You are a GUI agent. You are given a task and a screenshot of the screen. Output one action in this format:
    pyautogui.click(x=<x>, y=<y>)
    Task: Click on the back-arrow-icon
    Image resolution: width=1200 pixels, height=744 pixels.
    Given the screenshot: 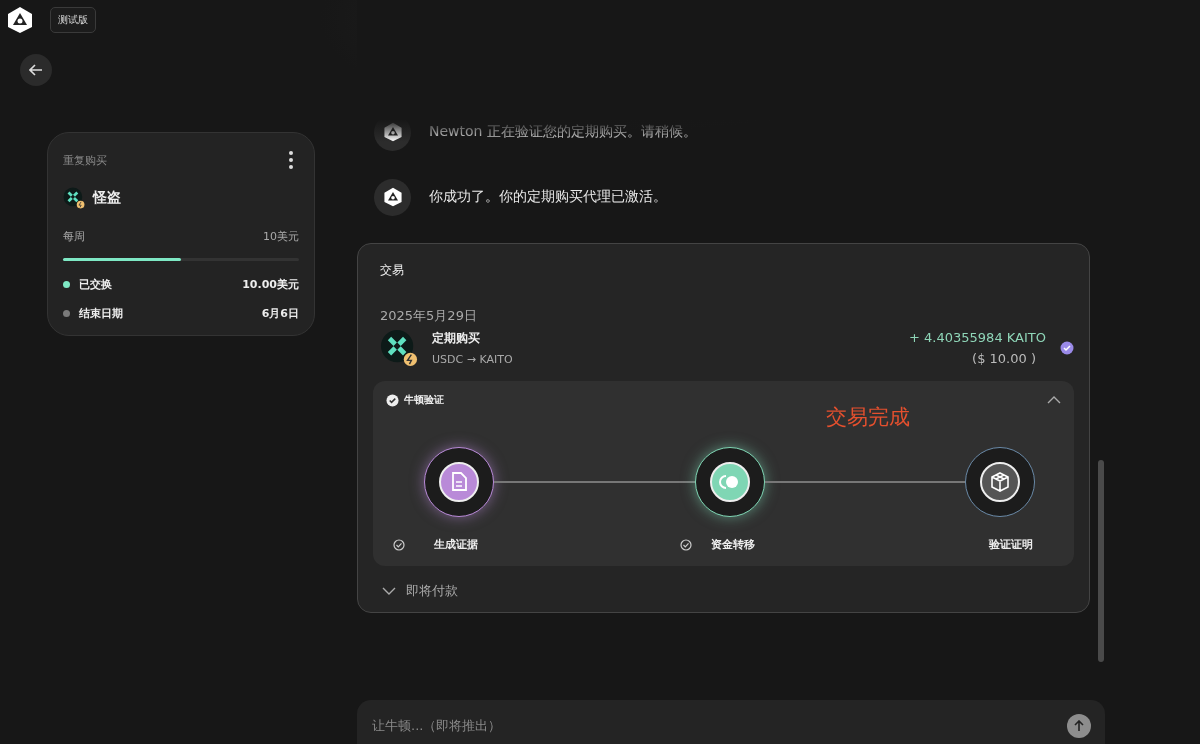 What is the action you would take?
    pyautogui.click(x=36, y=70)
    